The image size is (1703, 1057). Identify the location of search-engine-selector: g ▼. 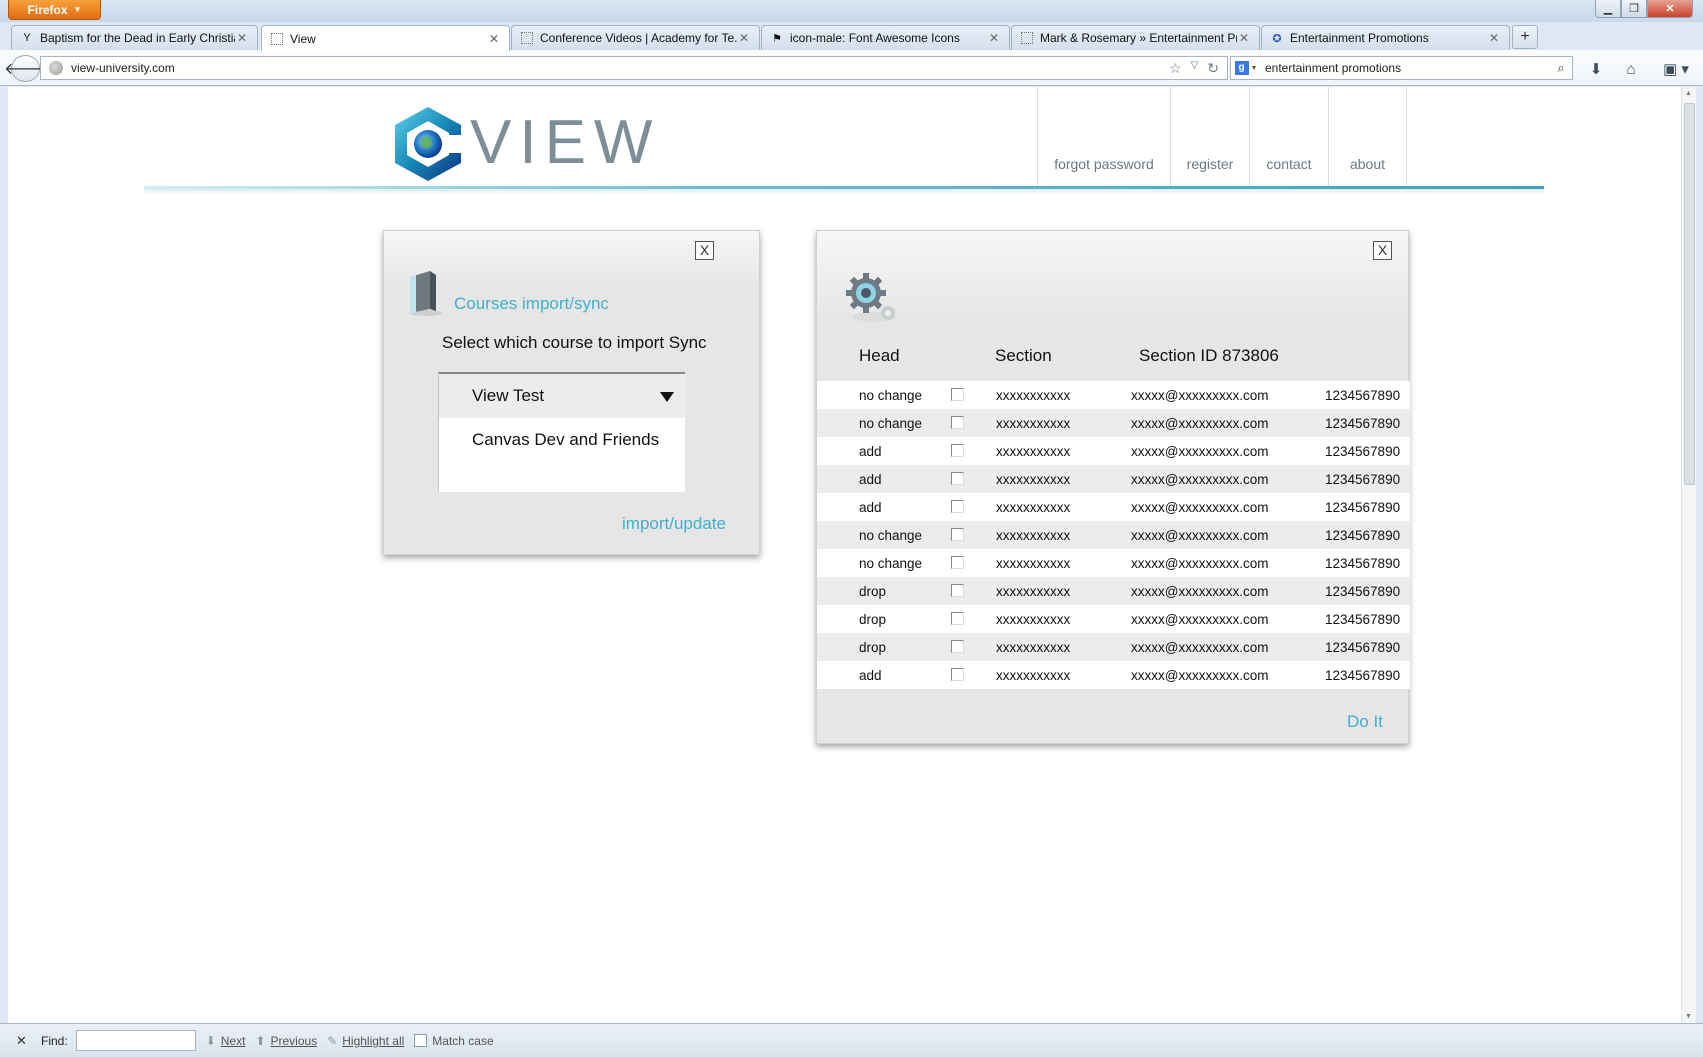
(1246, 68).